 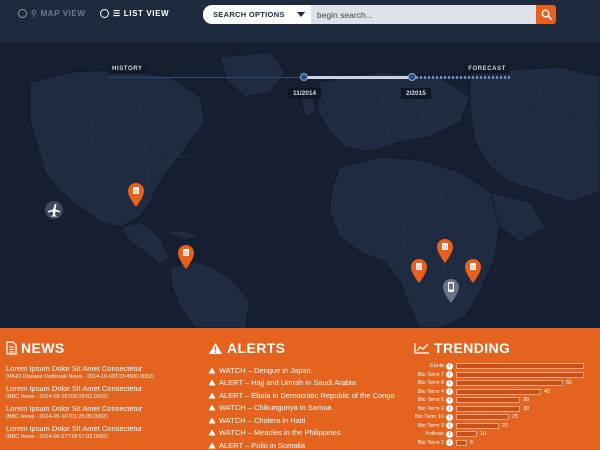 What do you see at coordinates (280, 433) in the screenshot?
I see `alert-item-label: WATCH – Measles in the Philippines` at bounding box center [280, 433].